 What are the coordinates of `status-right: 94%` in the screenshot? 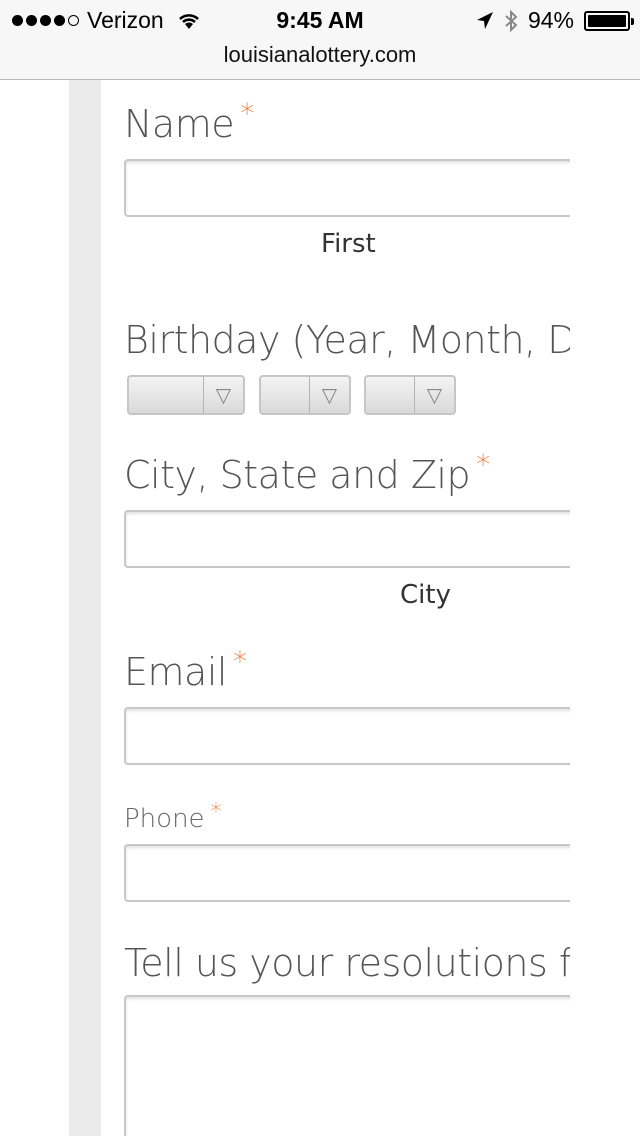 It's located at (555, 20).